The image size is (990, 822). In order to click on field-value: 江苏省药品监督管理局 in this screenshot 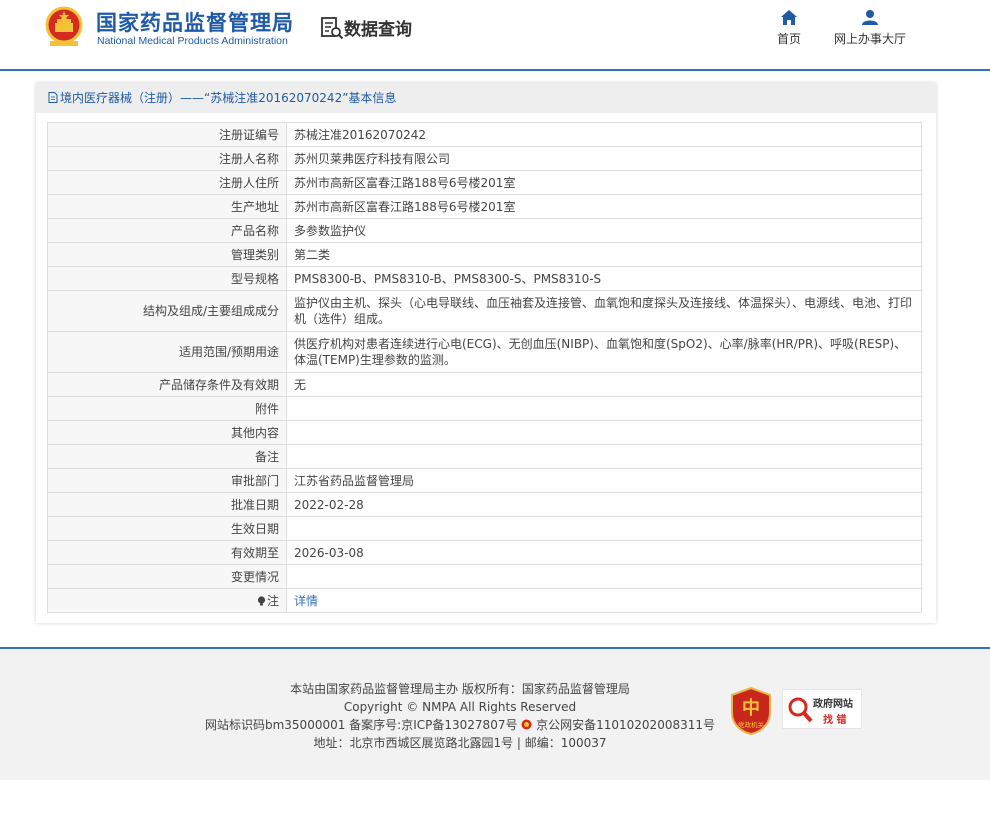, I will do `click(604, 480)`.